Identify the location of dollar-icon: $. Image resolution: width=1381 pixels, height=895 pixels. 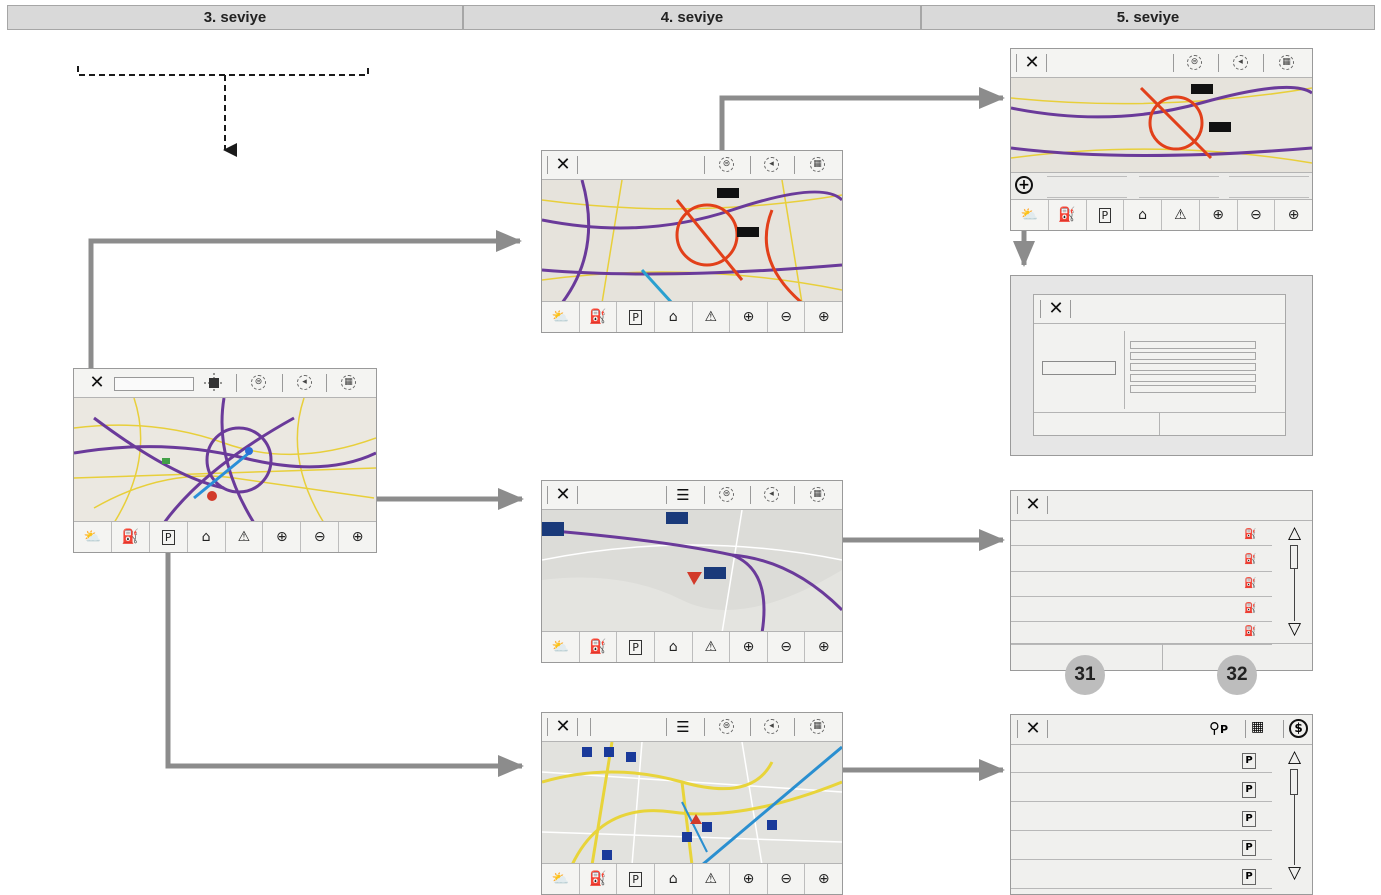
(1298, 728).